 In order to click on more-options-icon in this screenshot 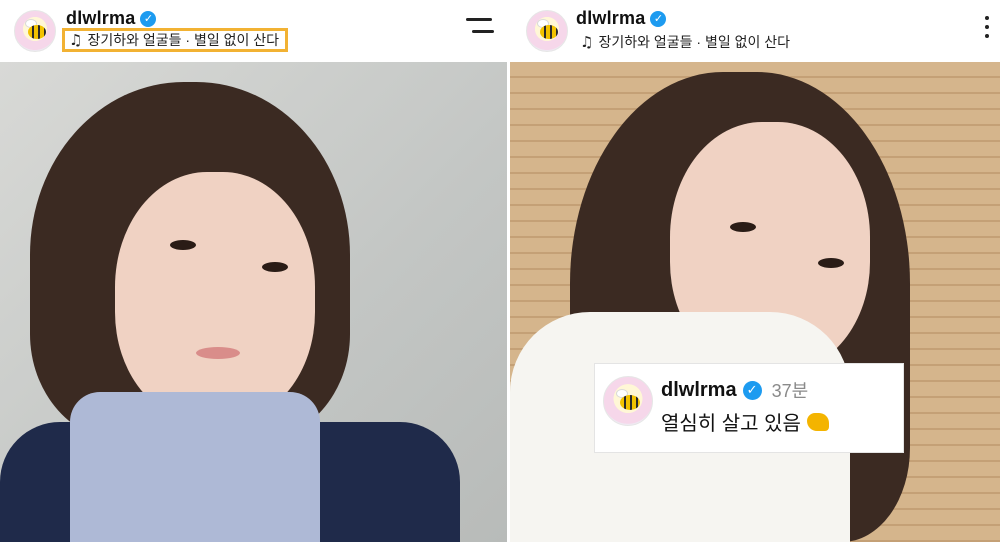, I will do `click(987, 27)`.